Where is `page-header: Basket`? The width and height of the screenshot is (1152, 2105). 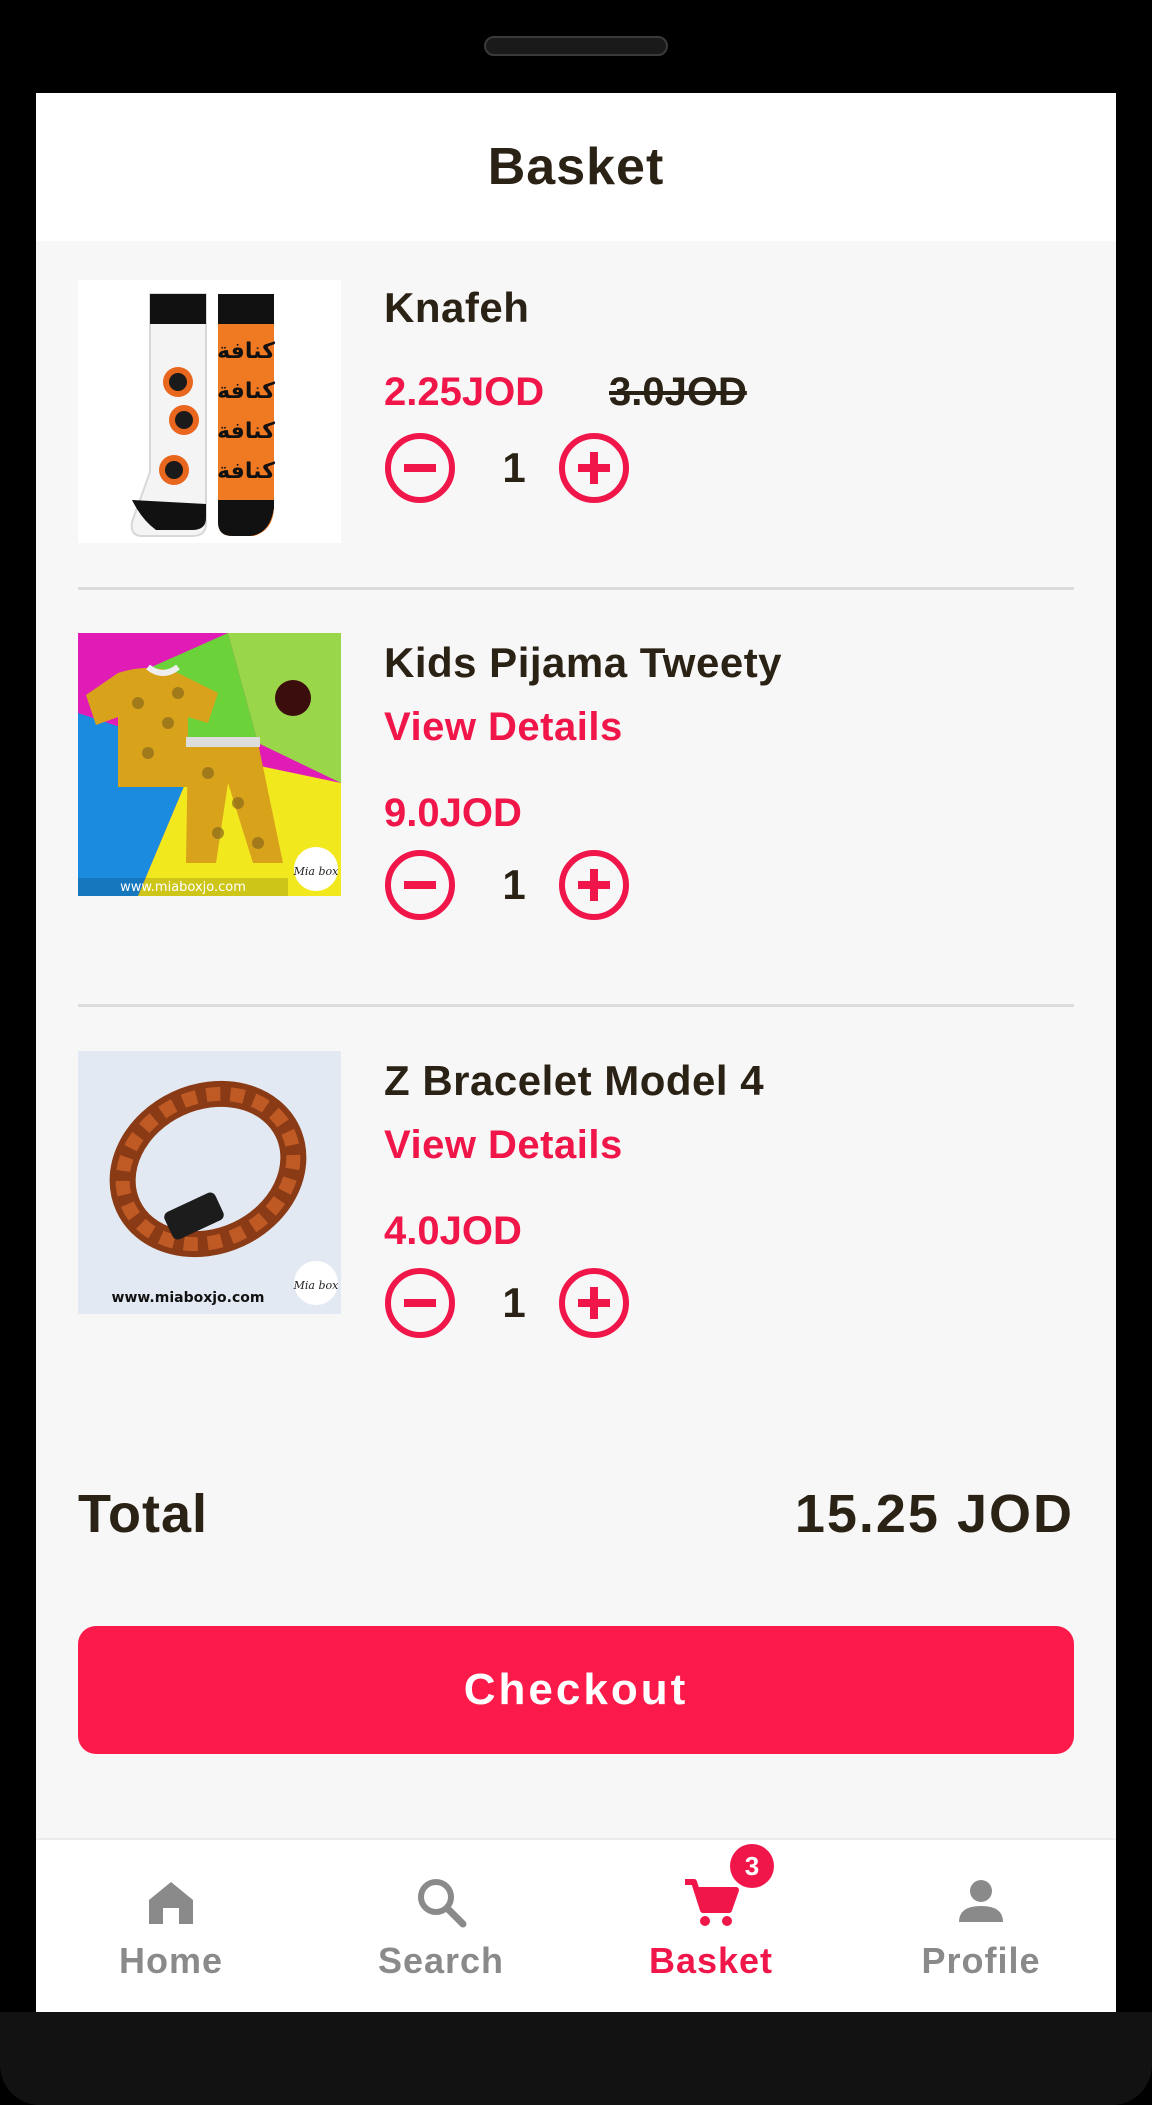
page-header: Basket is located at coordinates (576, 167).